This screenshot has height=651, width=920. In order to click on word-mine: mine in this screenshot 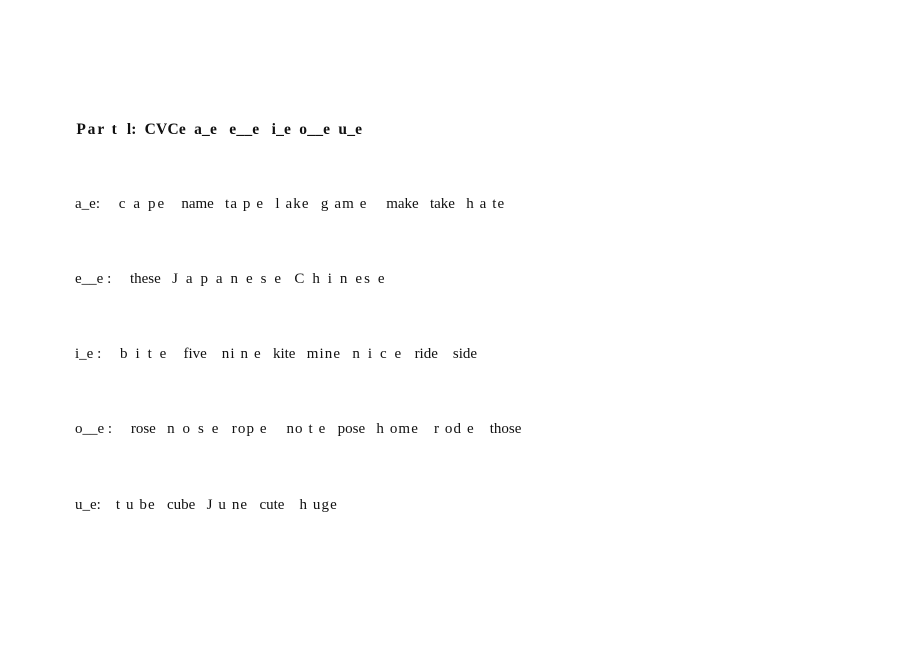, I will do `click(324, 354)`.